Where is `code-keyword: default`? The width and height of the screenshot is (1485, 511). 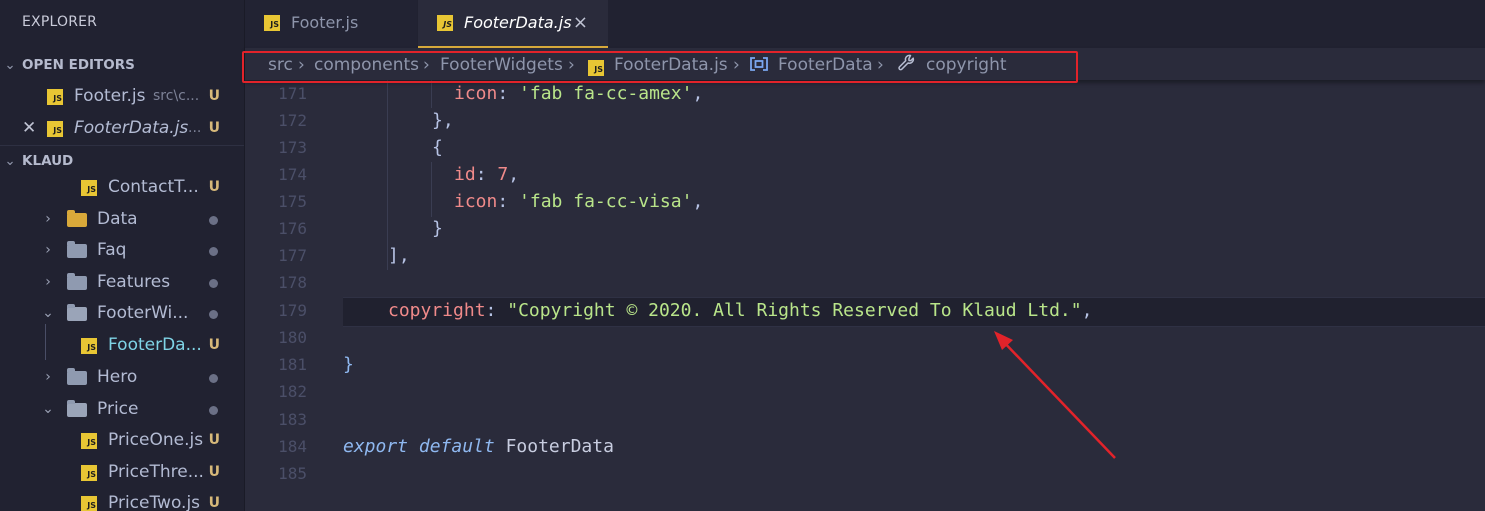
code-keyword: default is located at coordinates (456, 446).